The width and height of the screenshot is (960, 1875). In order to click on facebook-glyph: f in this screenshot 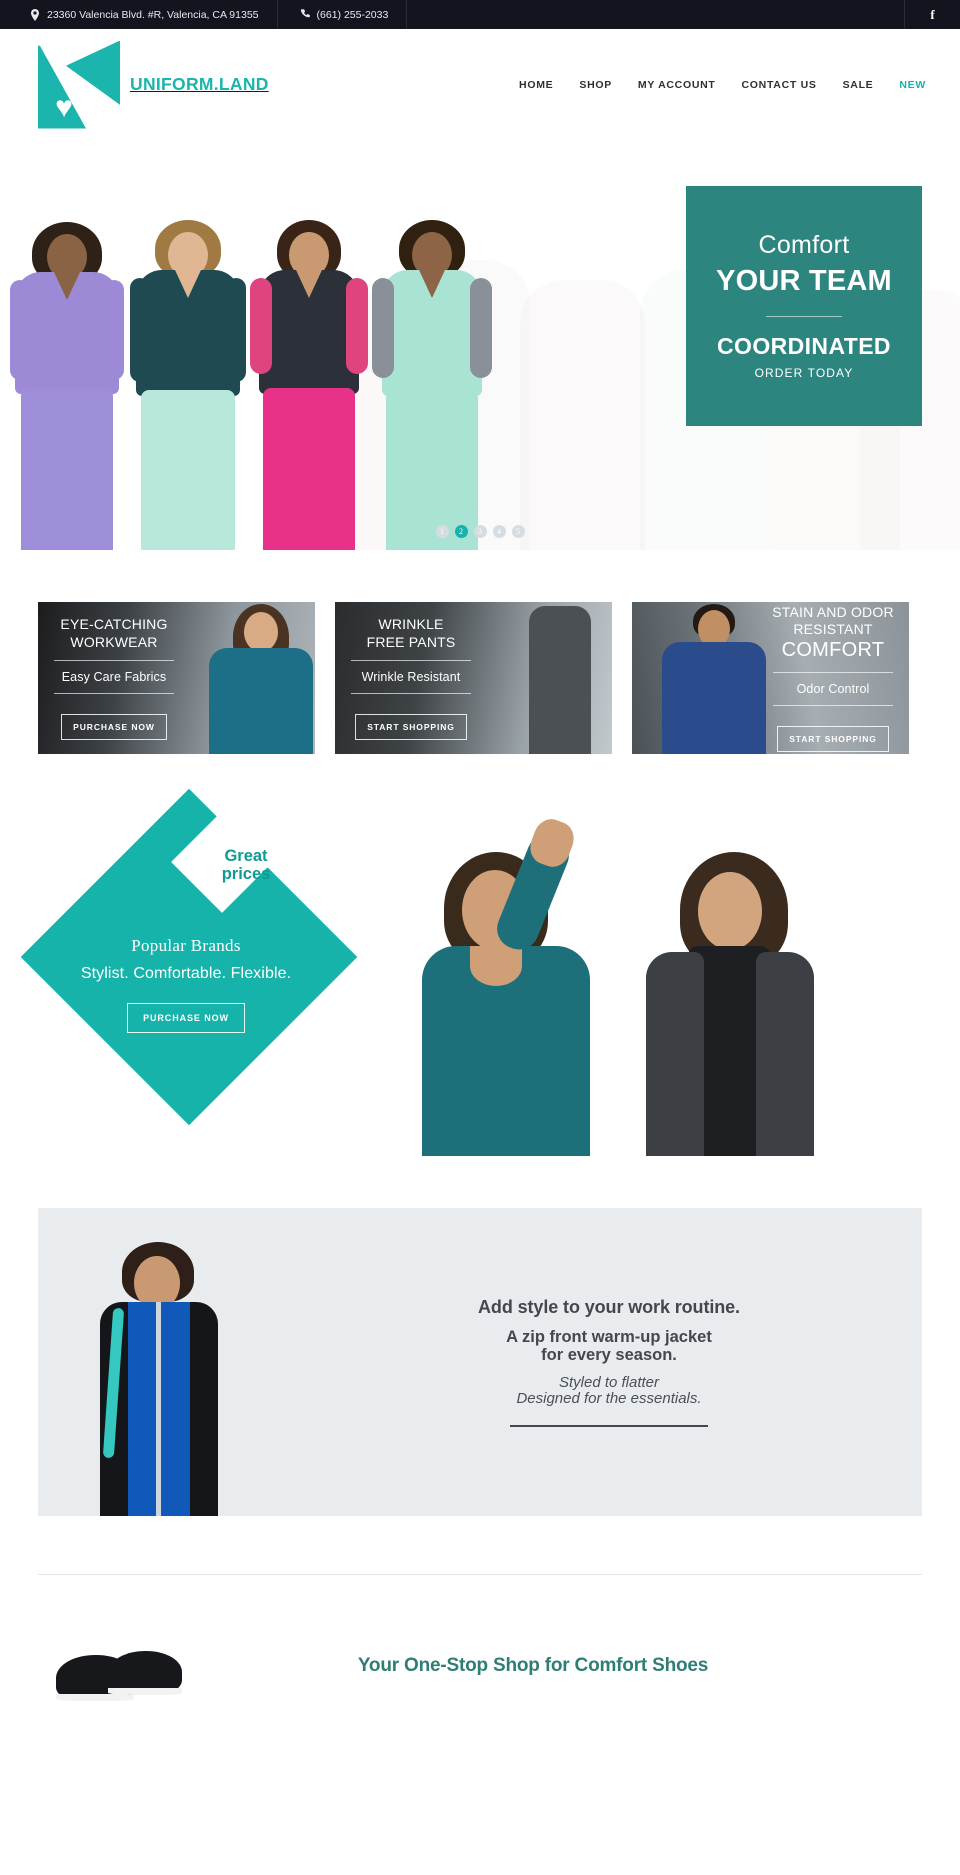, I will do `click(932, 14)`.